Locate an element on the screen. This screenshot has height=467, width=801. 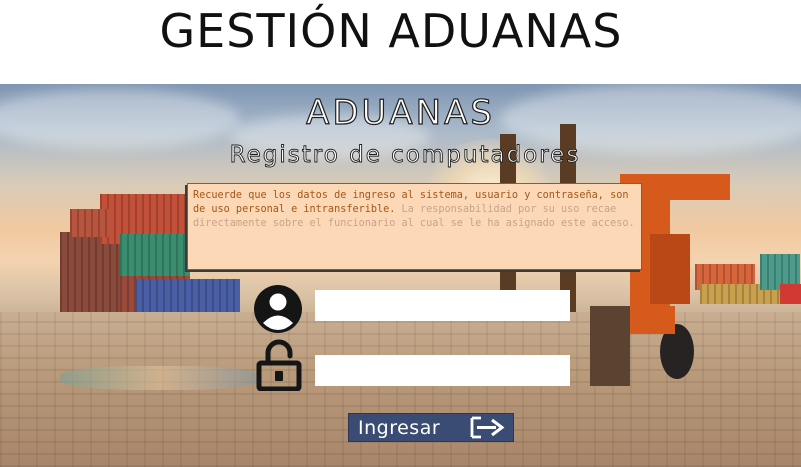
sign-in-arrow-icon is located at coordinates (488, 427).